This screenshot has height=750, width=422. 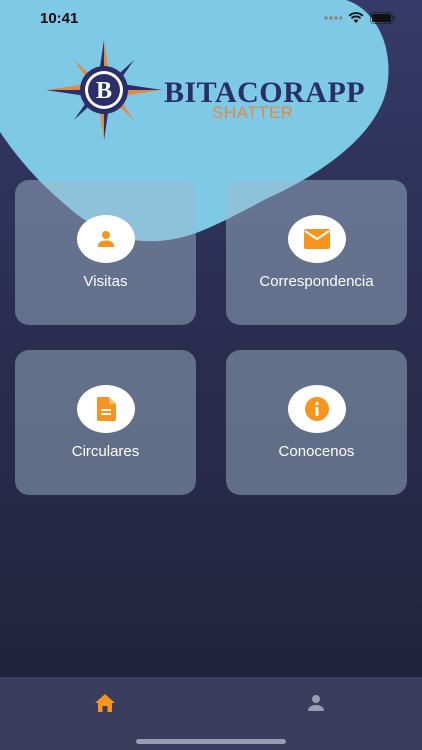 What do you see at coordinates (105, 252) in the screenshot?
I see `card-visitas: Visitas` at bounding box center [105, 252].